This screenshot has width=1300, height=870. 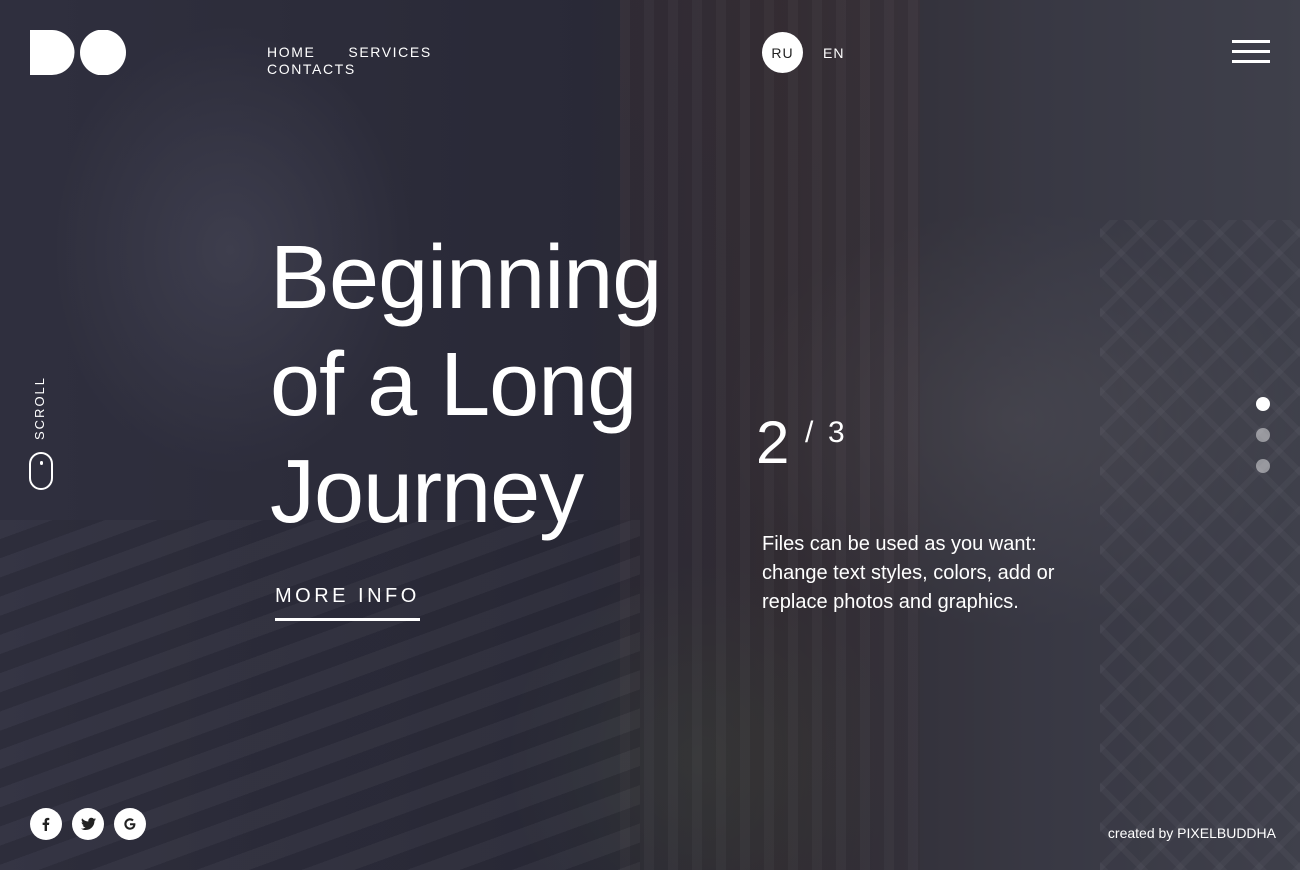 I want to click on hero-title-line: of a Long, so click(x=453, y=385).